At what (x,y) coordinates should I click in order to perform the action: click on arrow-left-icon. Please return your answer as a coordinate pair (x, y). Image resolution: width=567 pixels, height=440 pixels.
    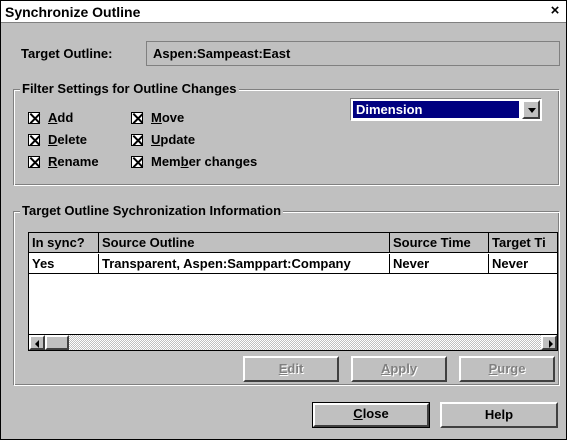
    Looking at the image, I should click on (37, 344).